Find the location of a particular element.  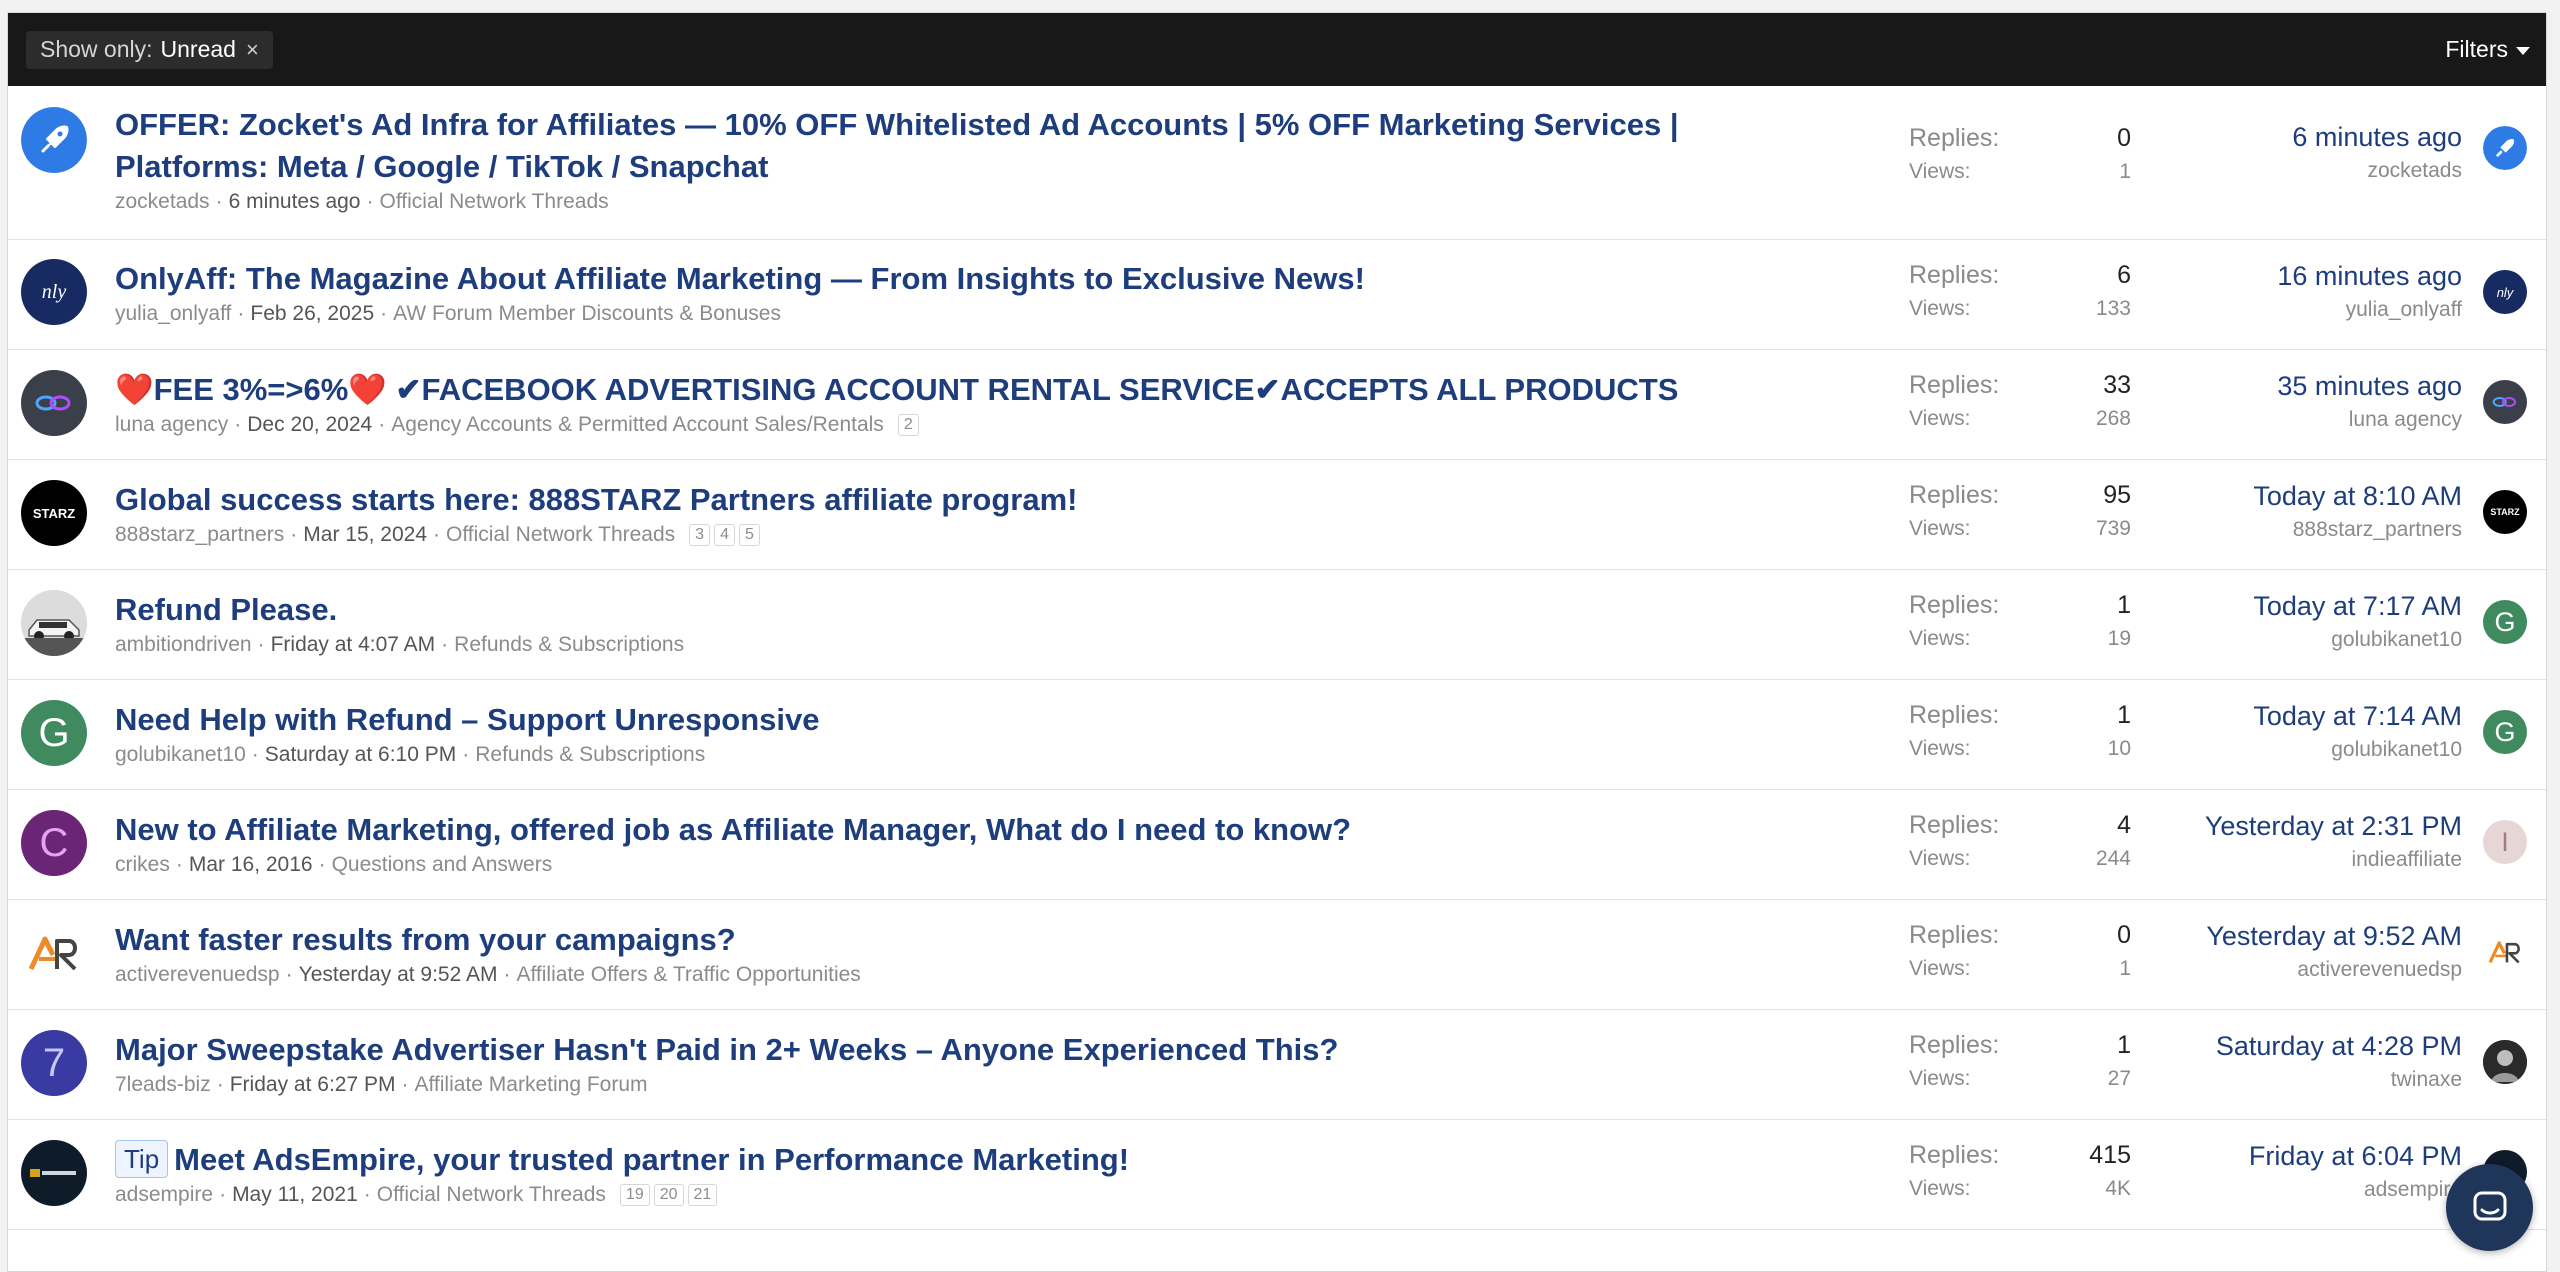

thread-author: 7leads-biz is located at coordinates (163, 1085).